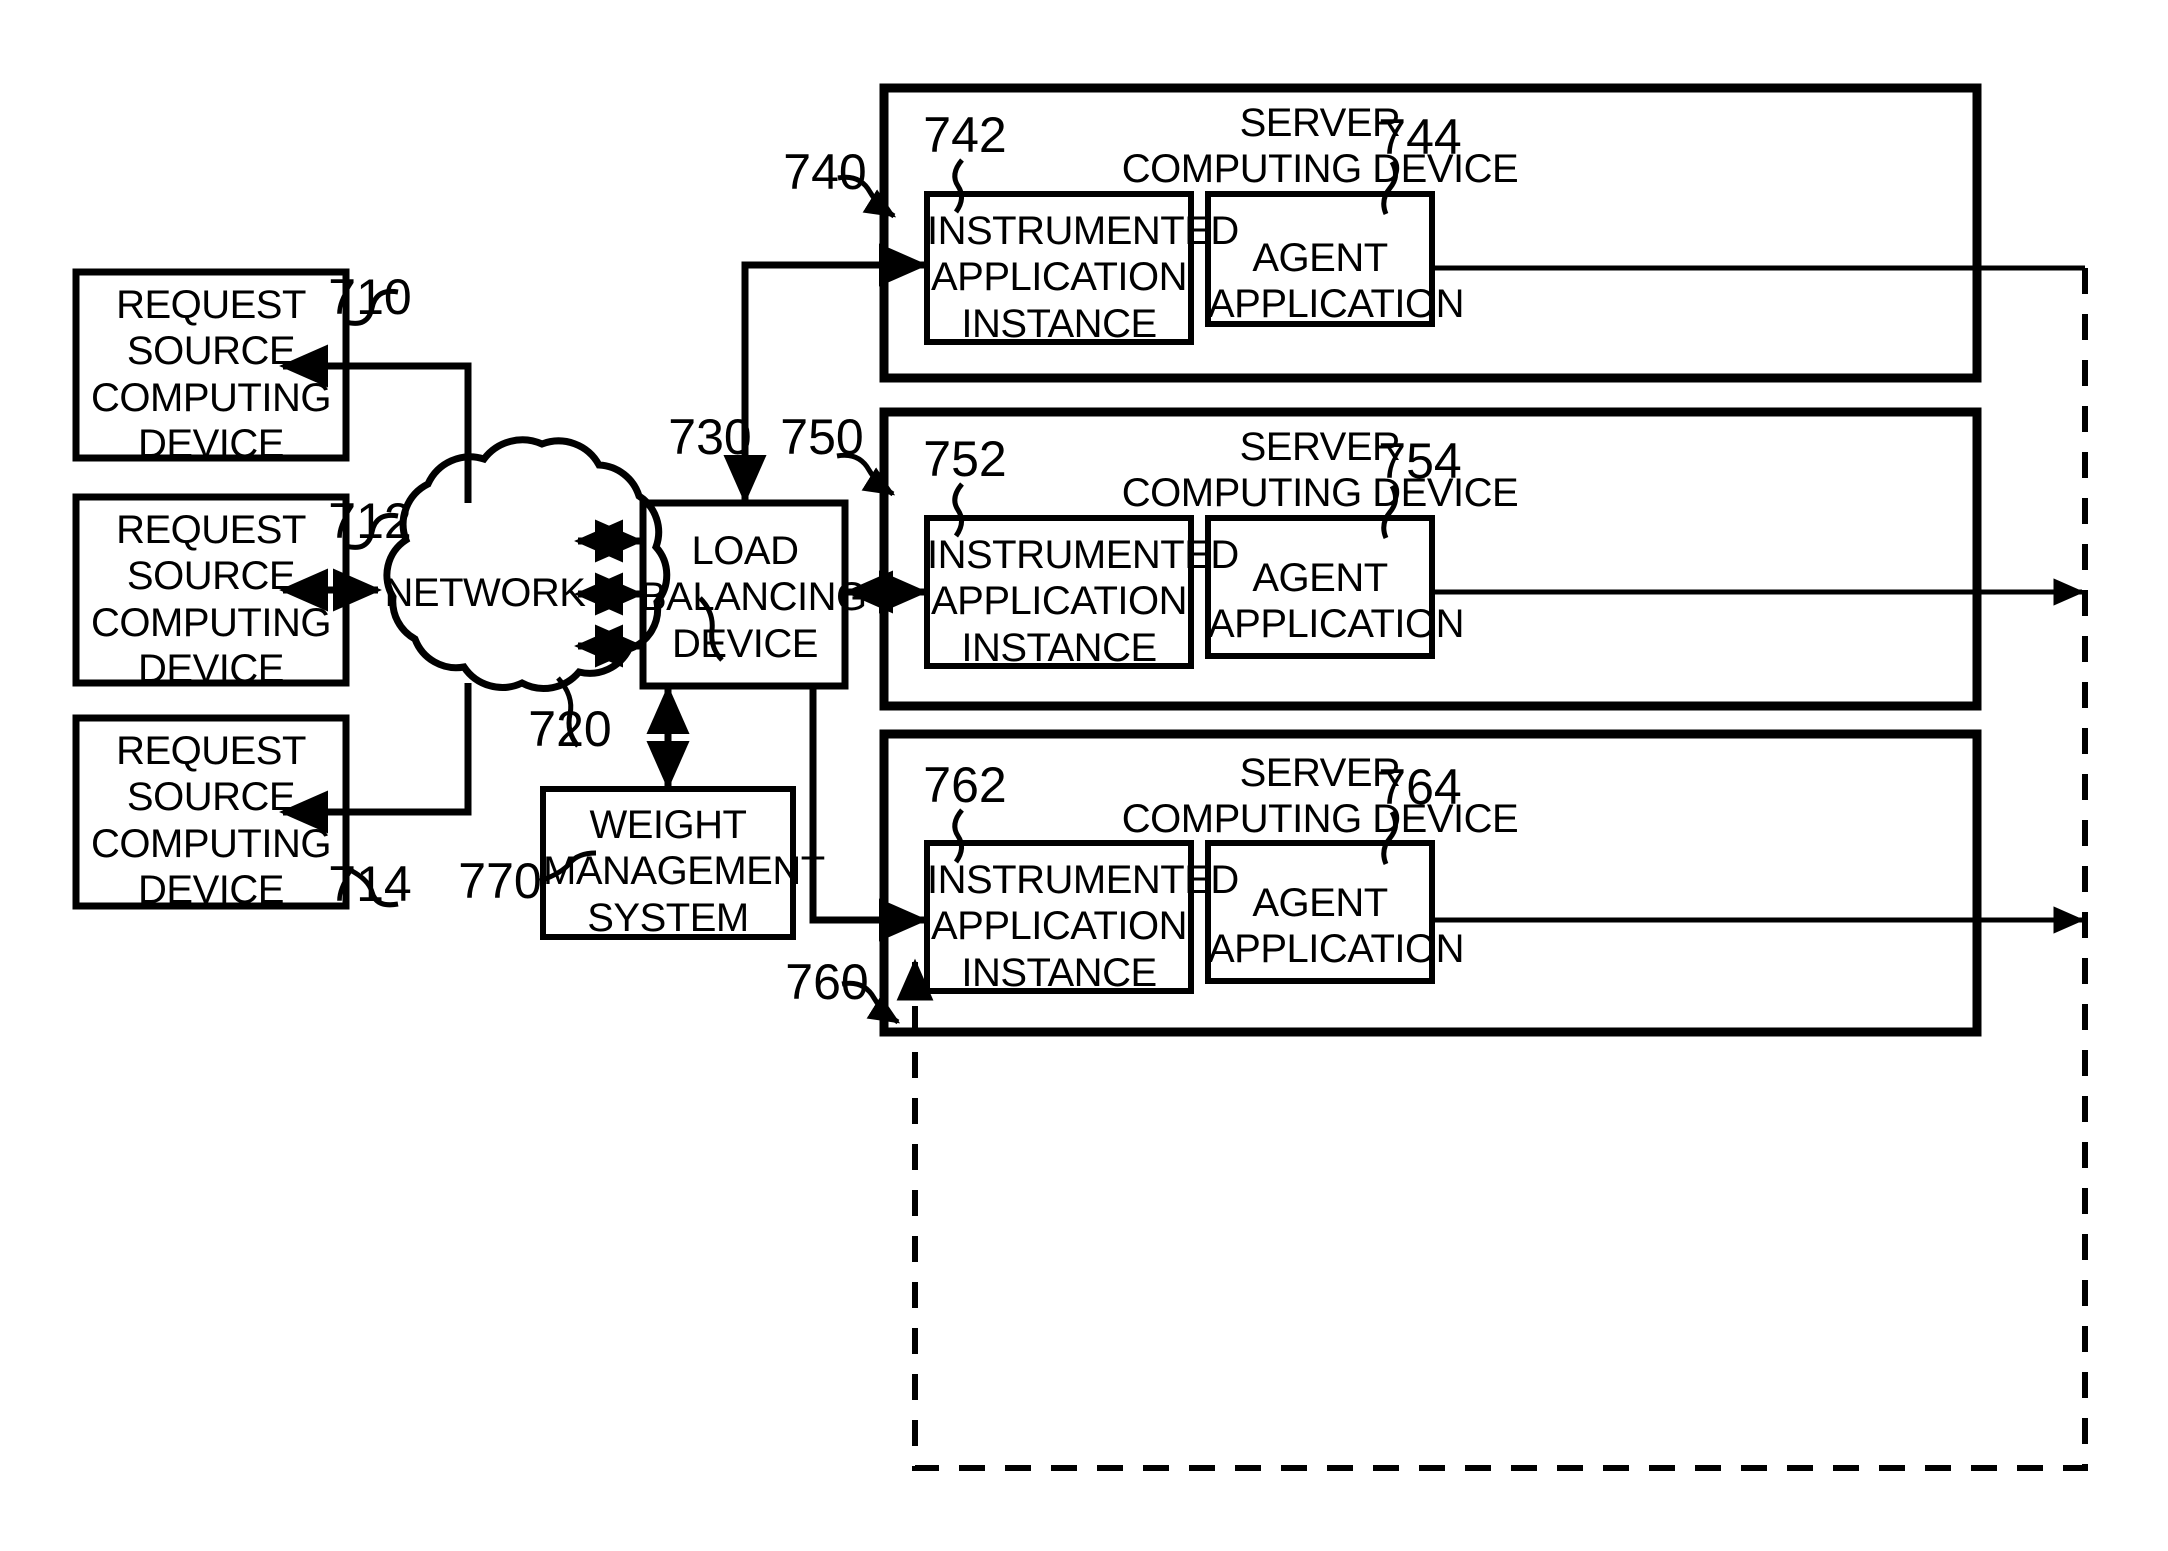 The image size is (2168, 1551). I want to click on ref-712: 712, so click(370, 521).